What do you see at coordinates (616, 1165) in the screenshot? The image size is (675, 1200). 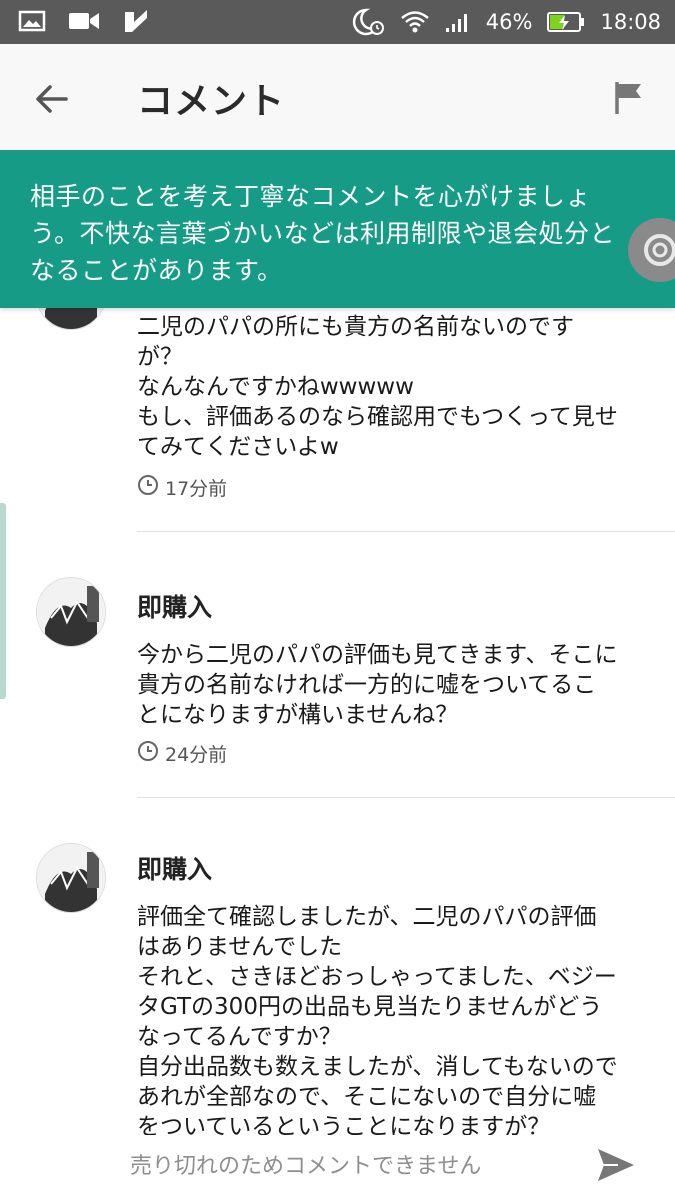 I see `send-button` at bounding box center [616, 1165].